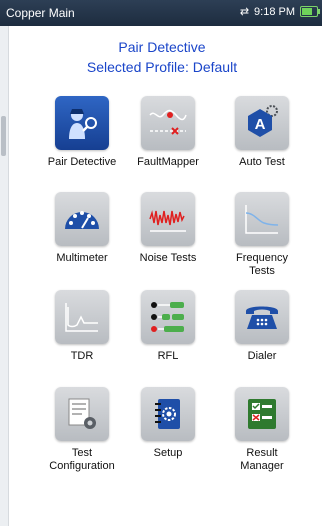 The height and width of the screenshot is (526, 322). What do you see at coordinates (262, 459) in the screenshot?
I see `tile-label: Result Manager` at bounding box center [262, 459].